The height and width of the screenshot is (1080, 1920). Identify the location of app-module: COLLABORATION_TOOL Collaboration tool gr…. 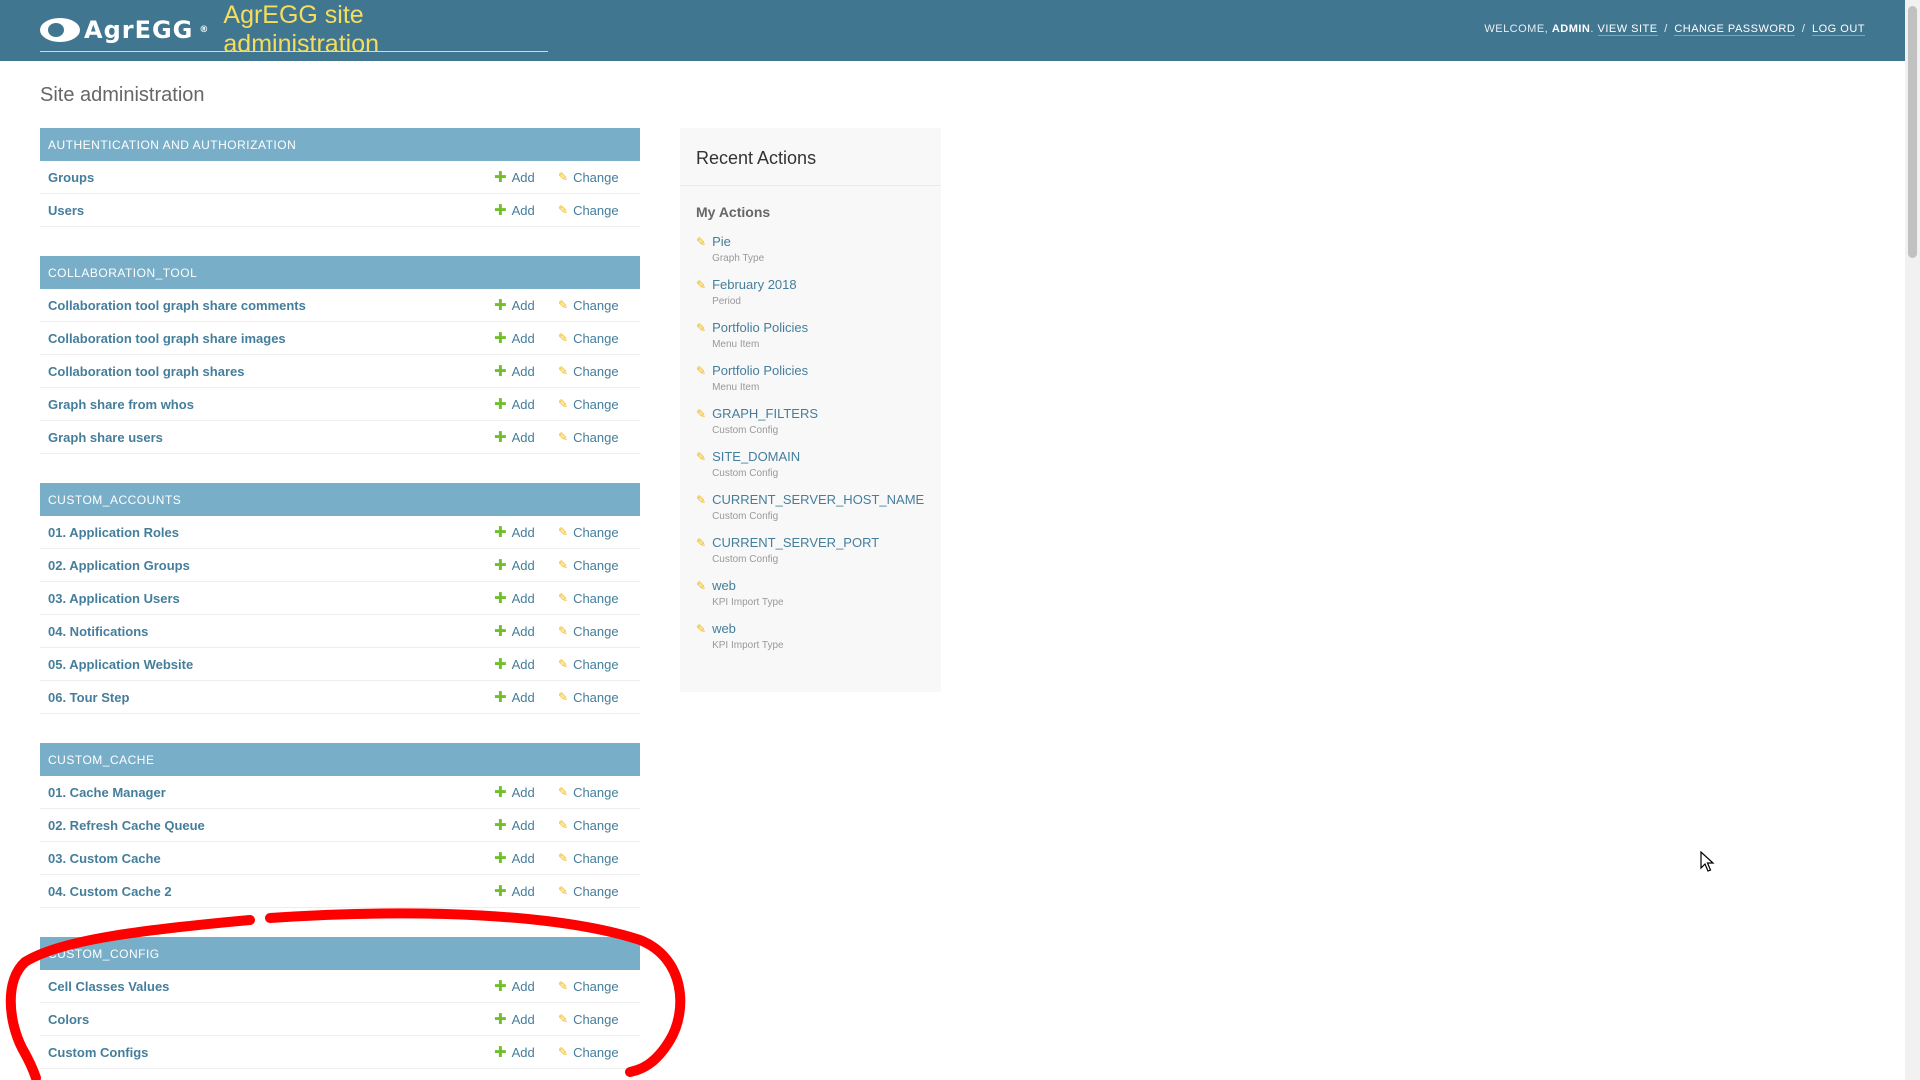
(340, 355).